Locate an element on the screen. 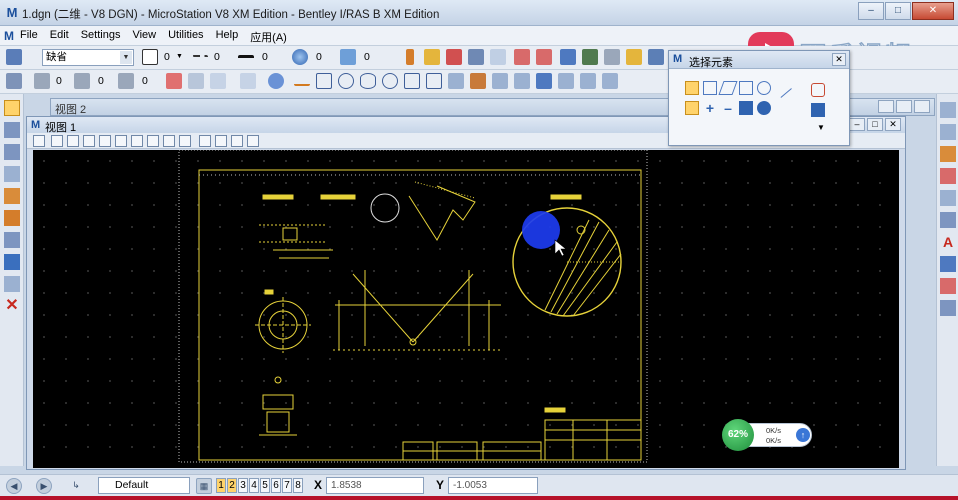 The width and height of the screenshot is (958, 500). clip-volume-icon is located at coordinates (221, 141).